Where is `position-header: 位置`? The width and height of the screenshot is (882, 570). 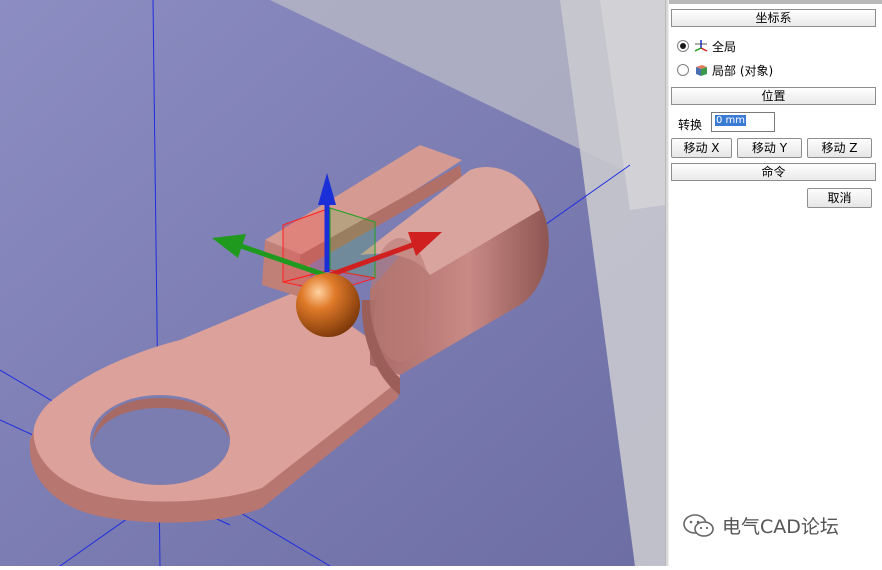 position-header: 位置 is located at coordinates (773, 96).